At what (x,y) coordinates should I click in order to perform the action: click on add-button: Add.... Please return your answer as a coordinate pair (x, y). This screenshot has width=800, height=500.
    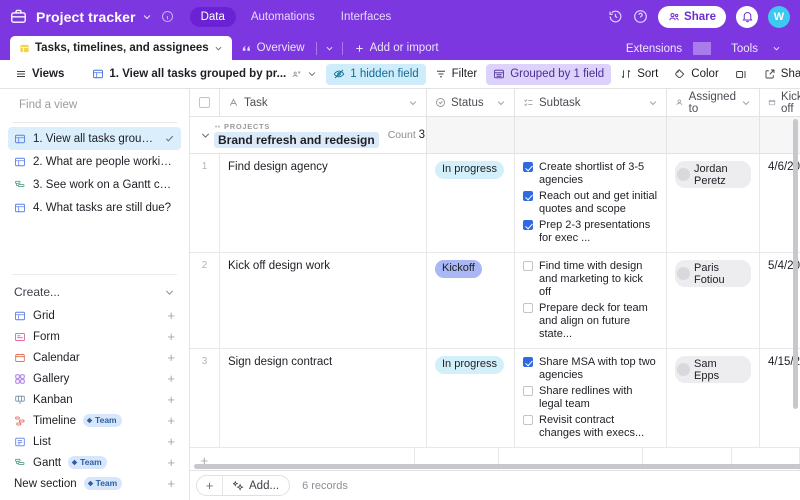
    Looking at the image, I should click on (256, 486).